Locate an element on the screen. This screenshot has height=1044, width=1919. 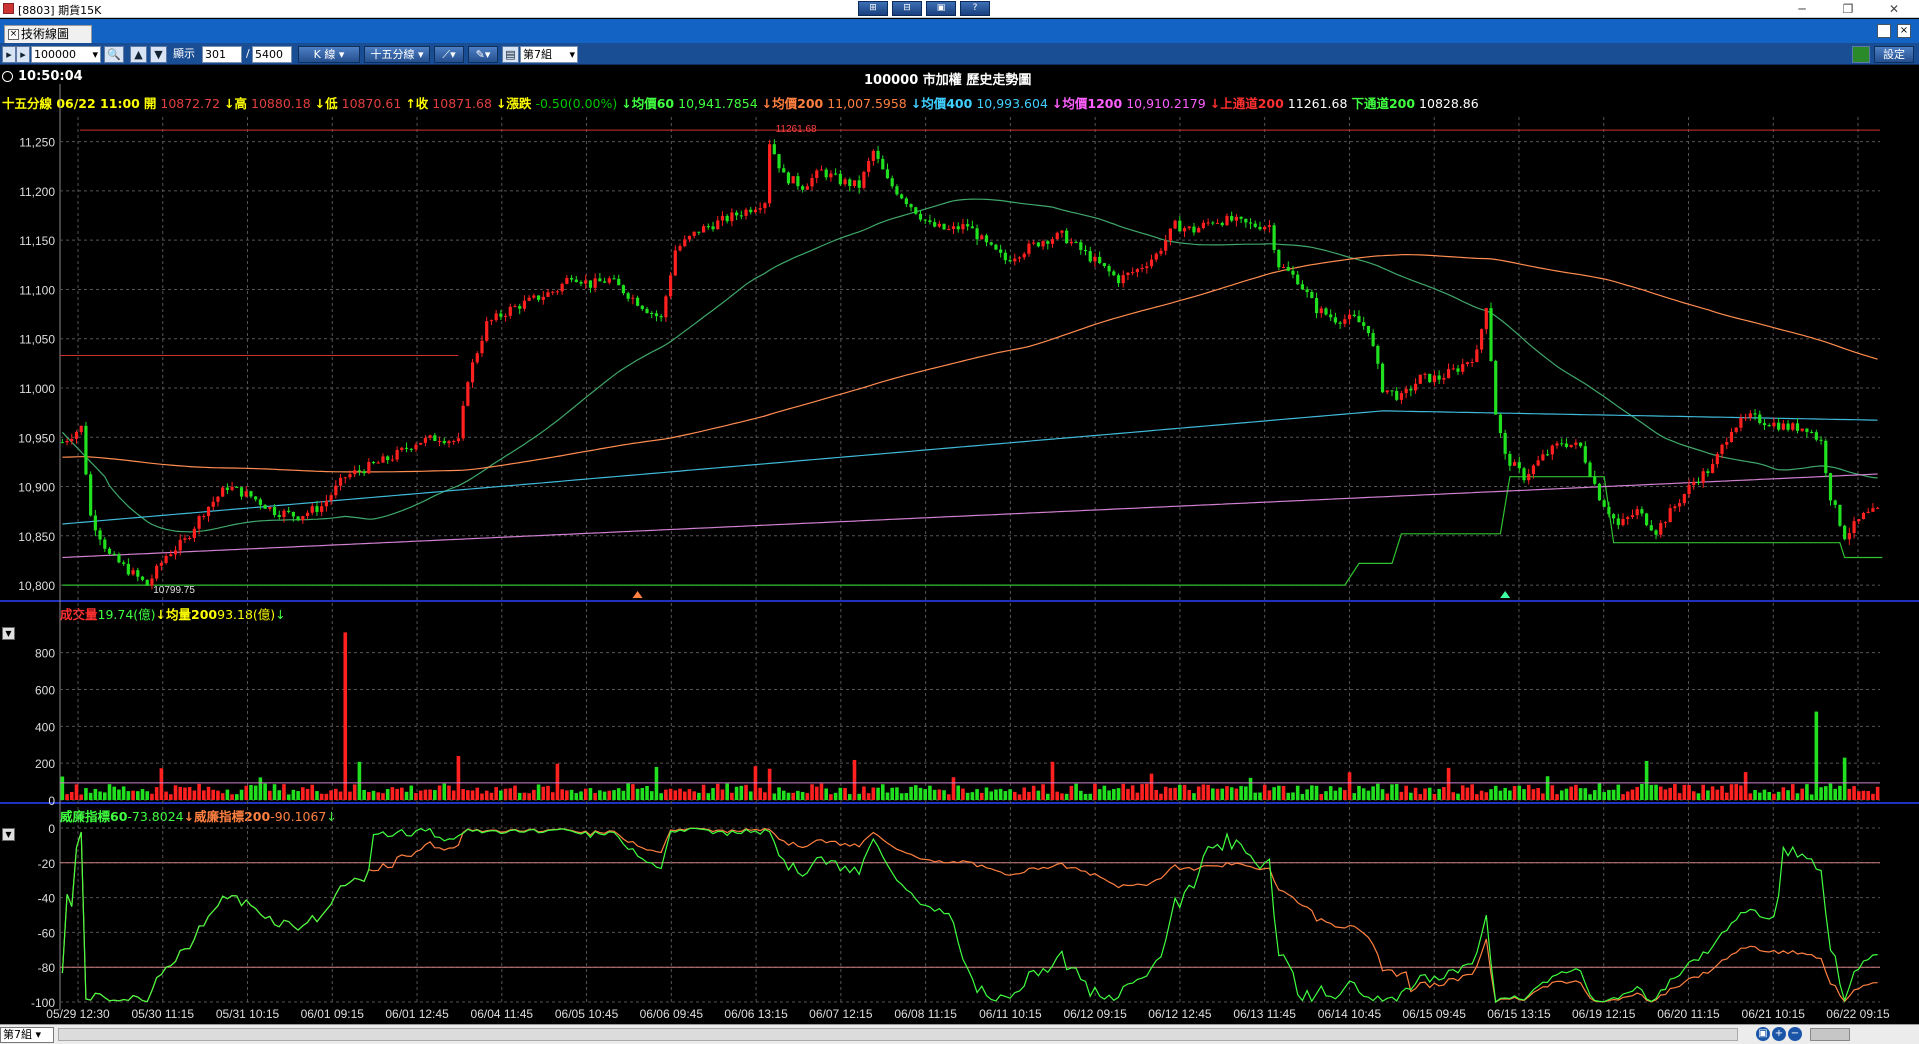
time-tick-label: 06/15 09:45 is located at coordinates (1434, 1014).